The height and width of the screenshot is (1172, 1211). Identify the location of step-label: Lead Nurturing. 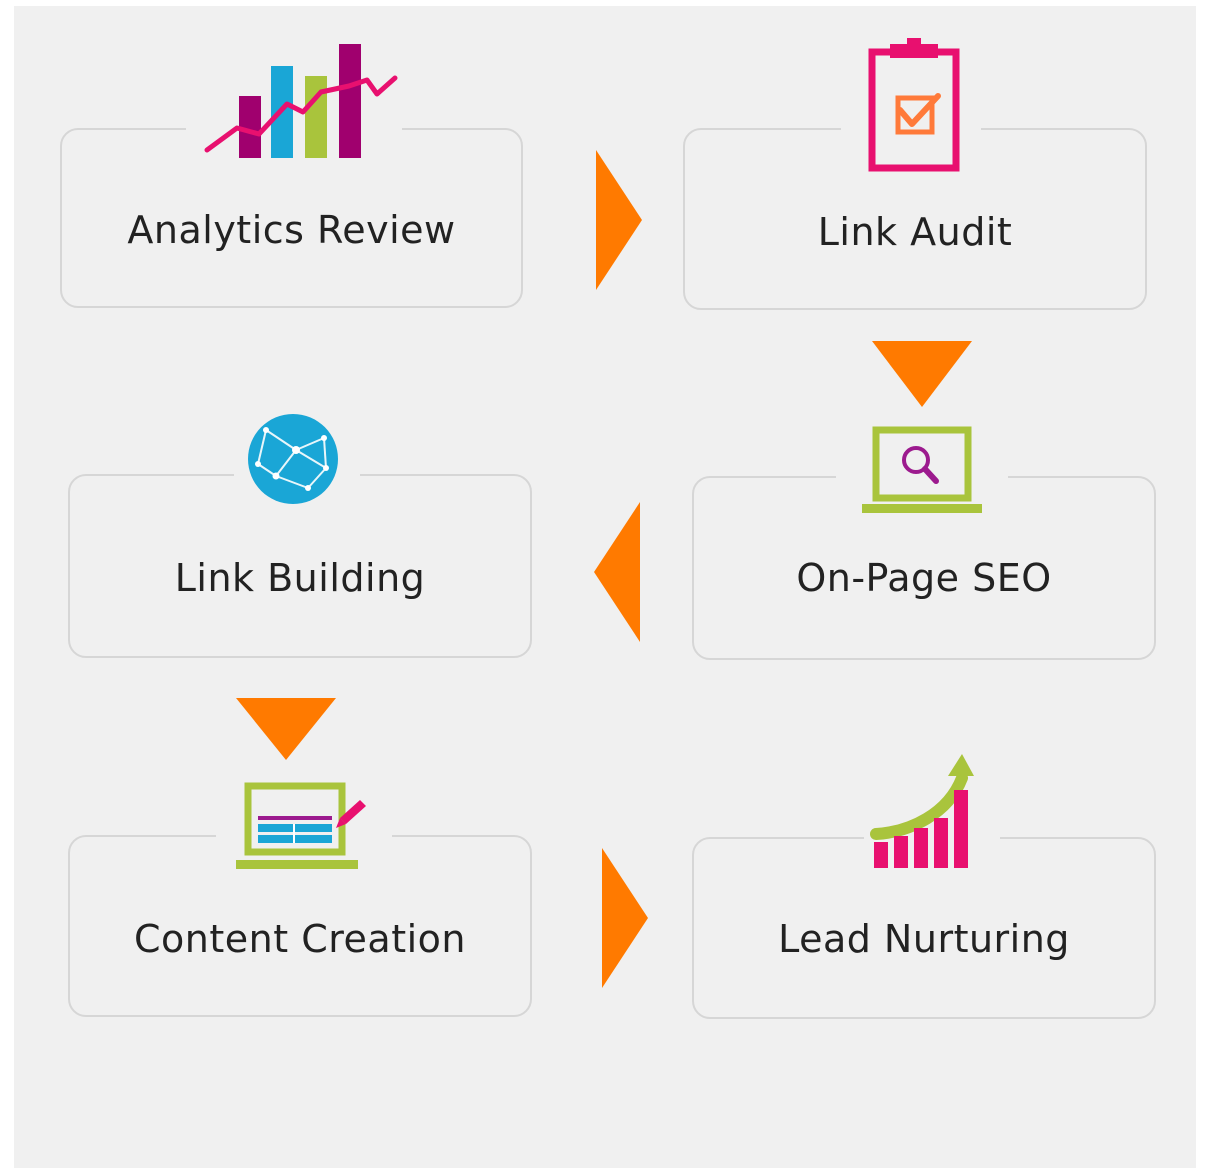
(924, 939).